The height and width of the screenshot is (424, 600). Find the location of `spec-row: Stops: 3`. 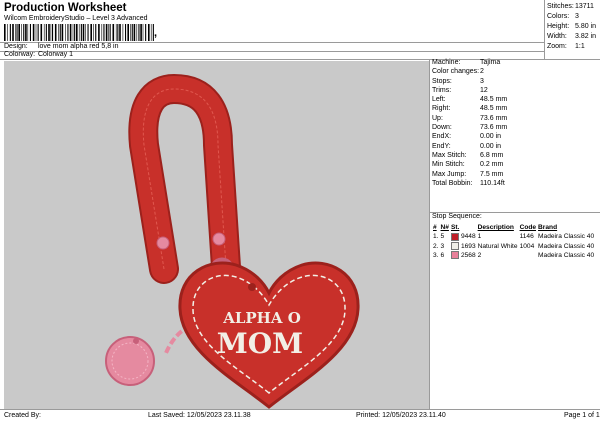

spec-row: Stops: 3 is located at coordinates (458, 81).